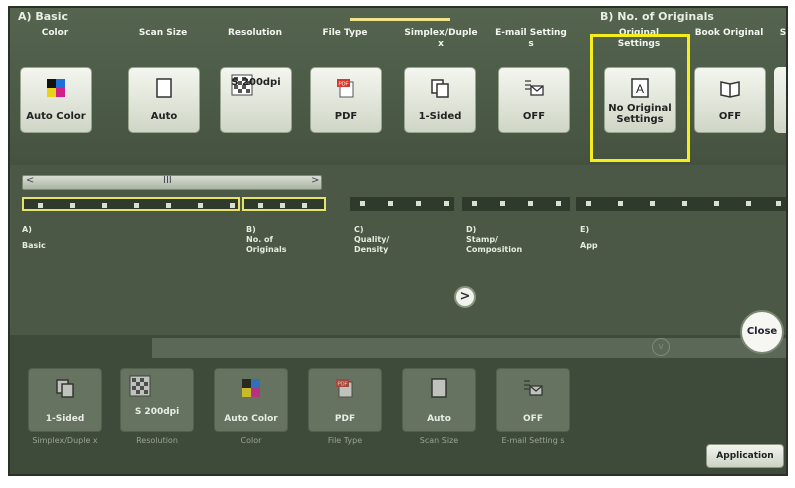  What do you see at coordinates (533, 440) in the screenshot?
I see `shortcut-email-label: E-mail Setting s` at bounding box center [533, 440].